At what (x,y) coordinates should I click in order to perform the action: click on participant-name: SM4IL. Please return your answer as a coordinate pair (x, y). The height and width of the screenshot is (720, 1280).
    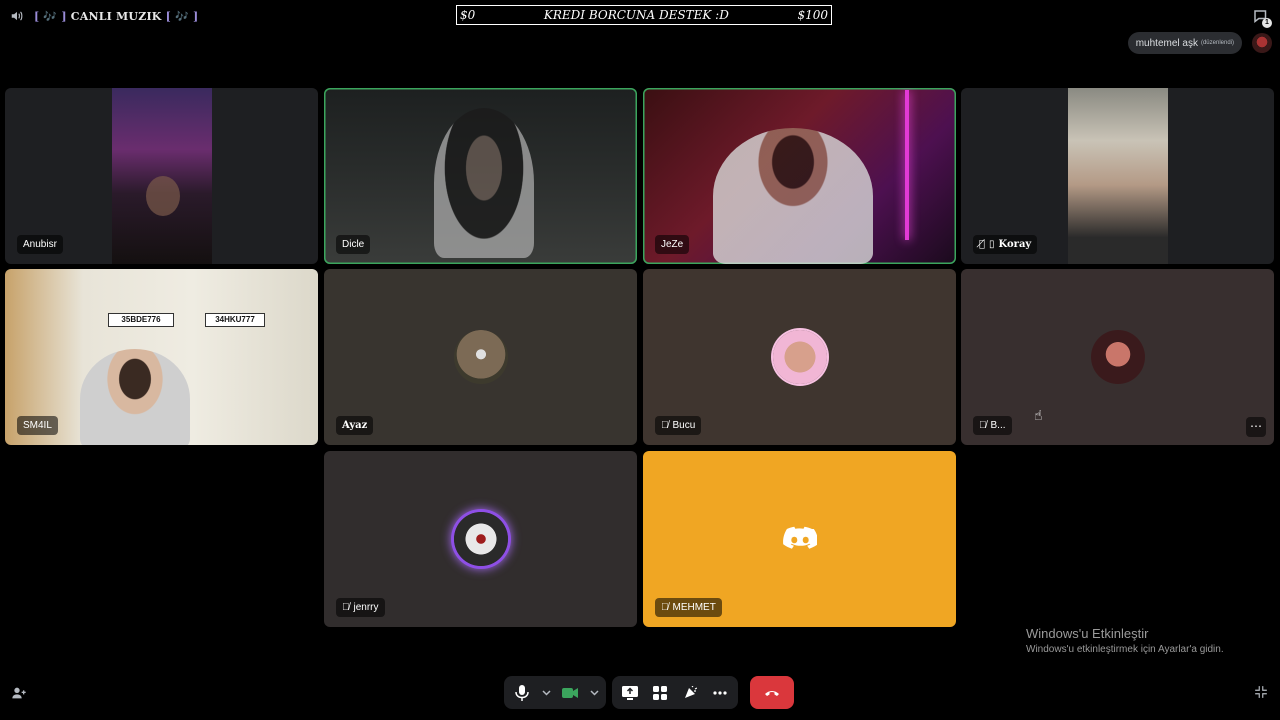
    Looking at the image, I should click on (37, 425).